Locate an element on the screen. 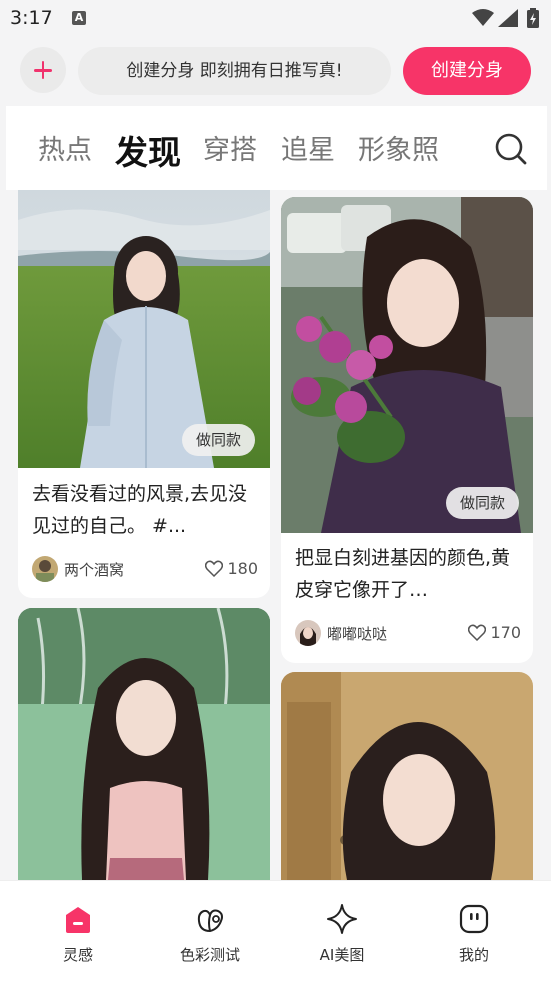 The image size is (551, 981). create-clone-button: 创建分身 is located at coordinates (467, 71).